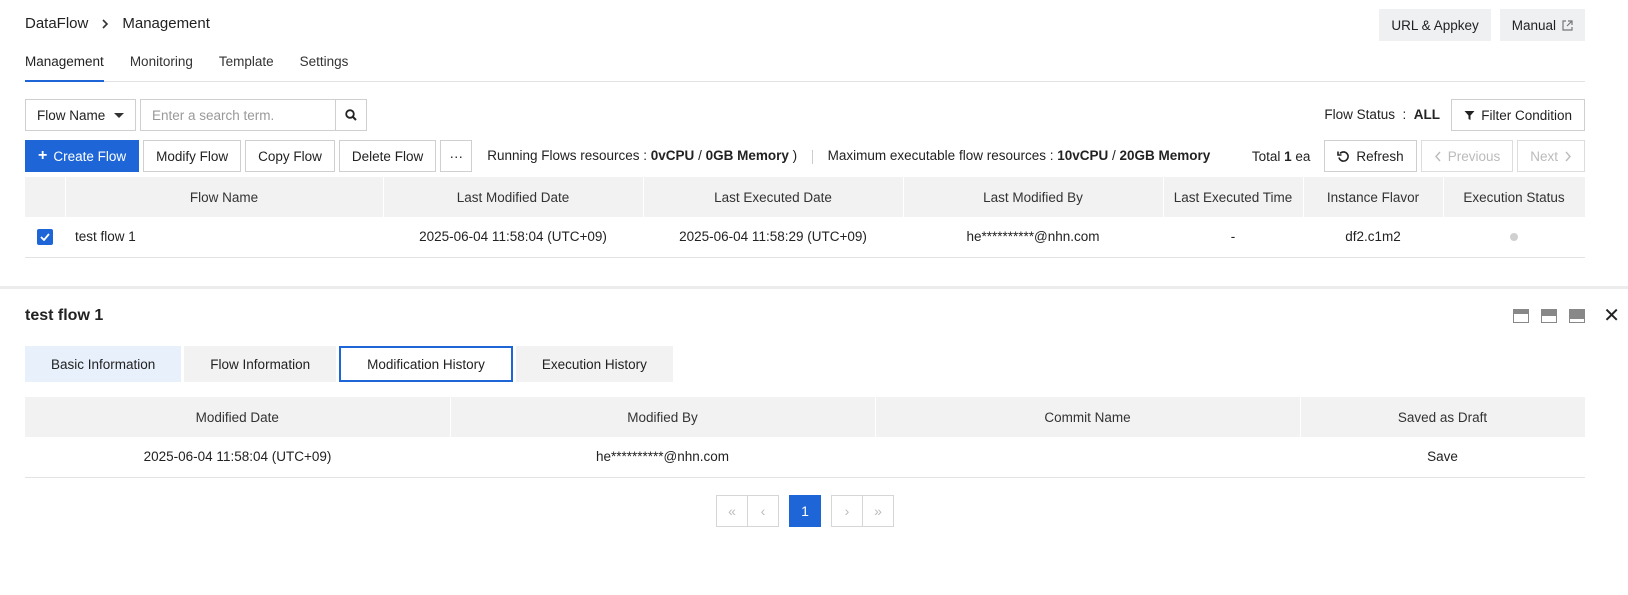 Image resolution: width=1628 pixels, height=595 pixels. I want to click on last-modified-by-cell: he**********@nhn.com, so click(1033, 237).